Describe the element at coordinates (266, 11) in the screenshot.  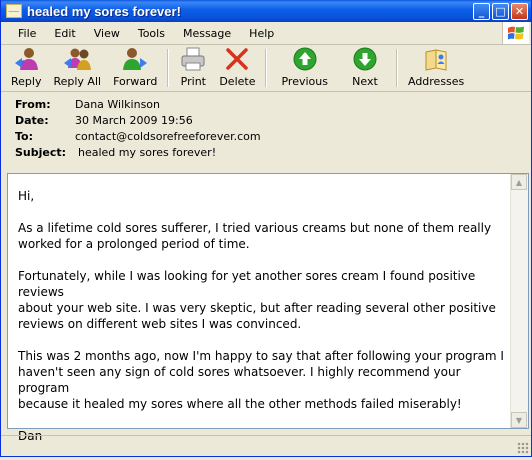
I see `title-bar: healed my sores forever! _ □ ✕` at that location.